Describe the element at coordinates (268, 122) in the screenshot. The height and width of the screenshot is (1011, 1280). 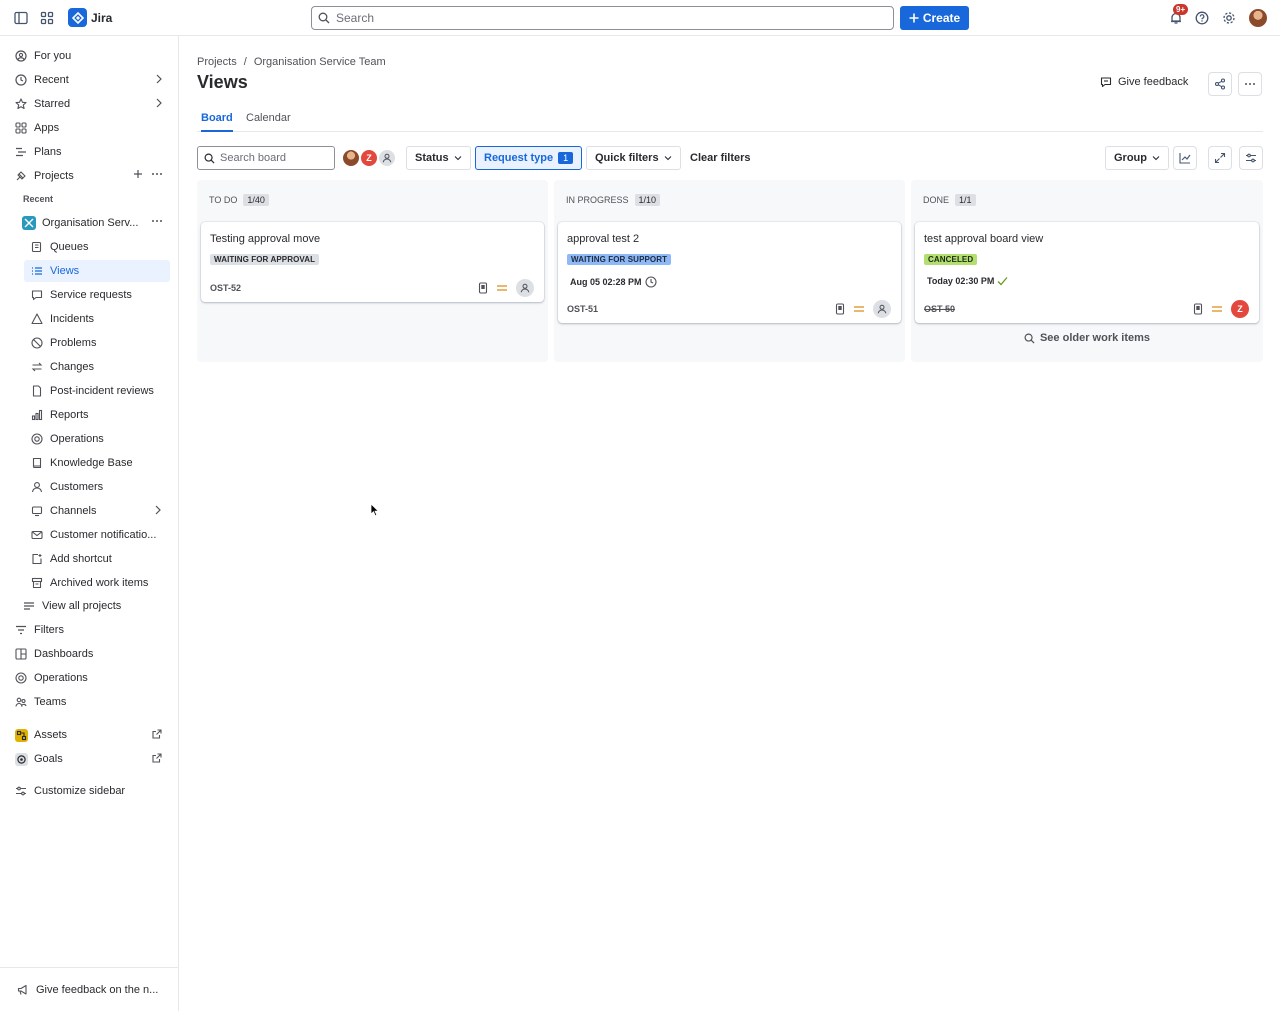
I see `tab-calendar: Calendar` at that location.